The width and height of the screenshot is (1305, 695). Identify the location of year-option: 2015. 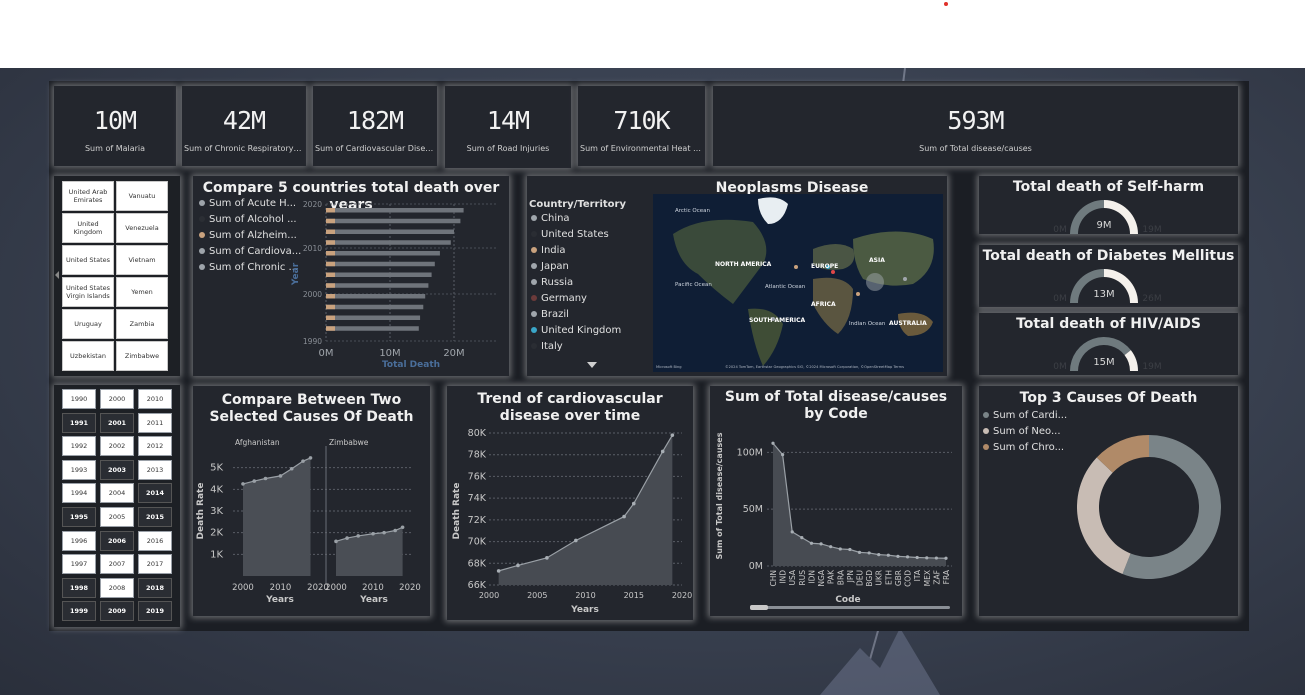
(155, 517).